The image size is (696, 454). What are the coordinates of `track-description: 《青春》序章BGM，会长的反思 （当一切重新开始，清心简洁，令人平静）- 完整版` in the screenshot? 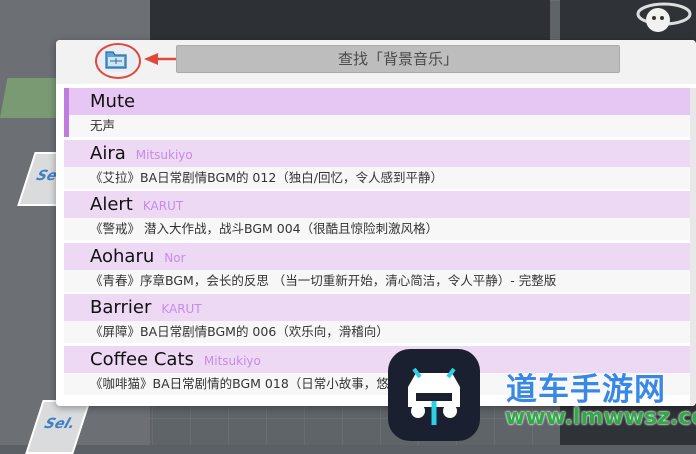 It's located at (323, 280).